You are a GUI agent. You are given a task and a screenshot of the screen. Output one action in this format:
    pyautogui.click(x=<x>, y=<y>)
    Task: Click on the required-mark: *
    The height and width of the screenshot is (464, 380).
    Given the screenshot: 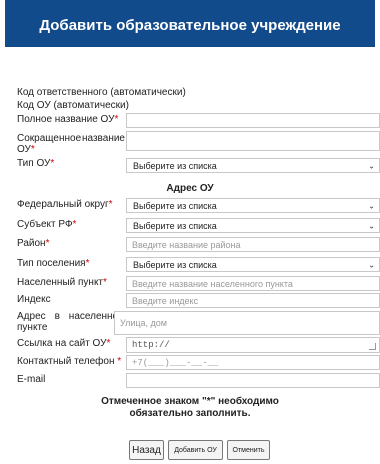 What is the action you would take?
    pyautogui.click(x=116, y=119)
    